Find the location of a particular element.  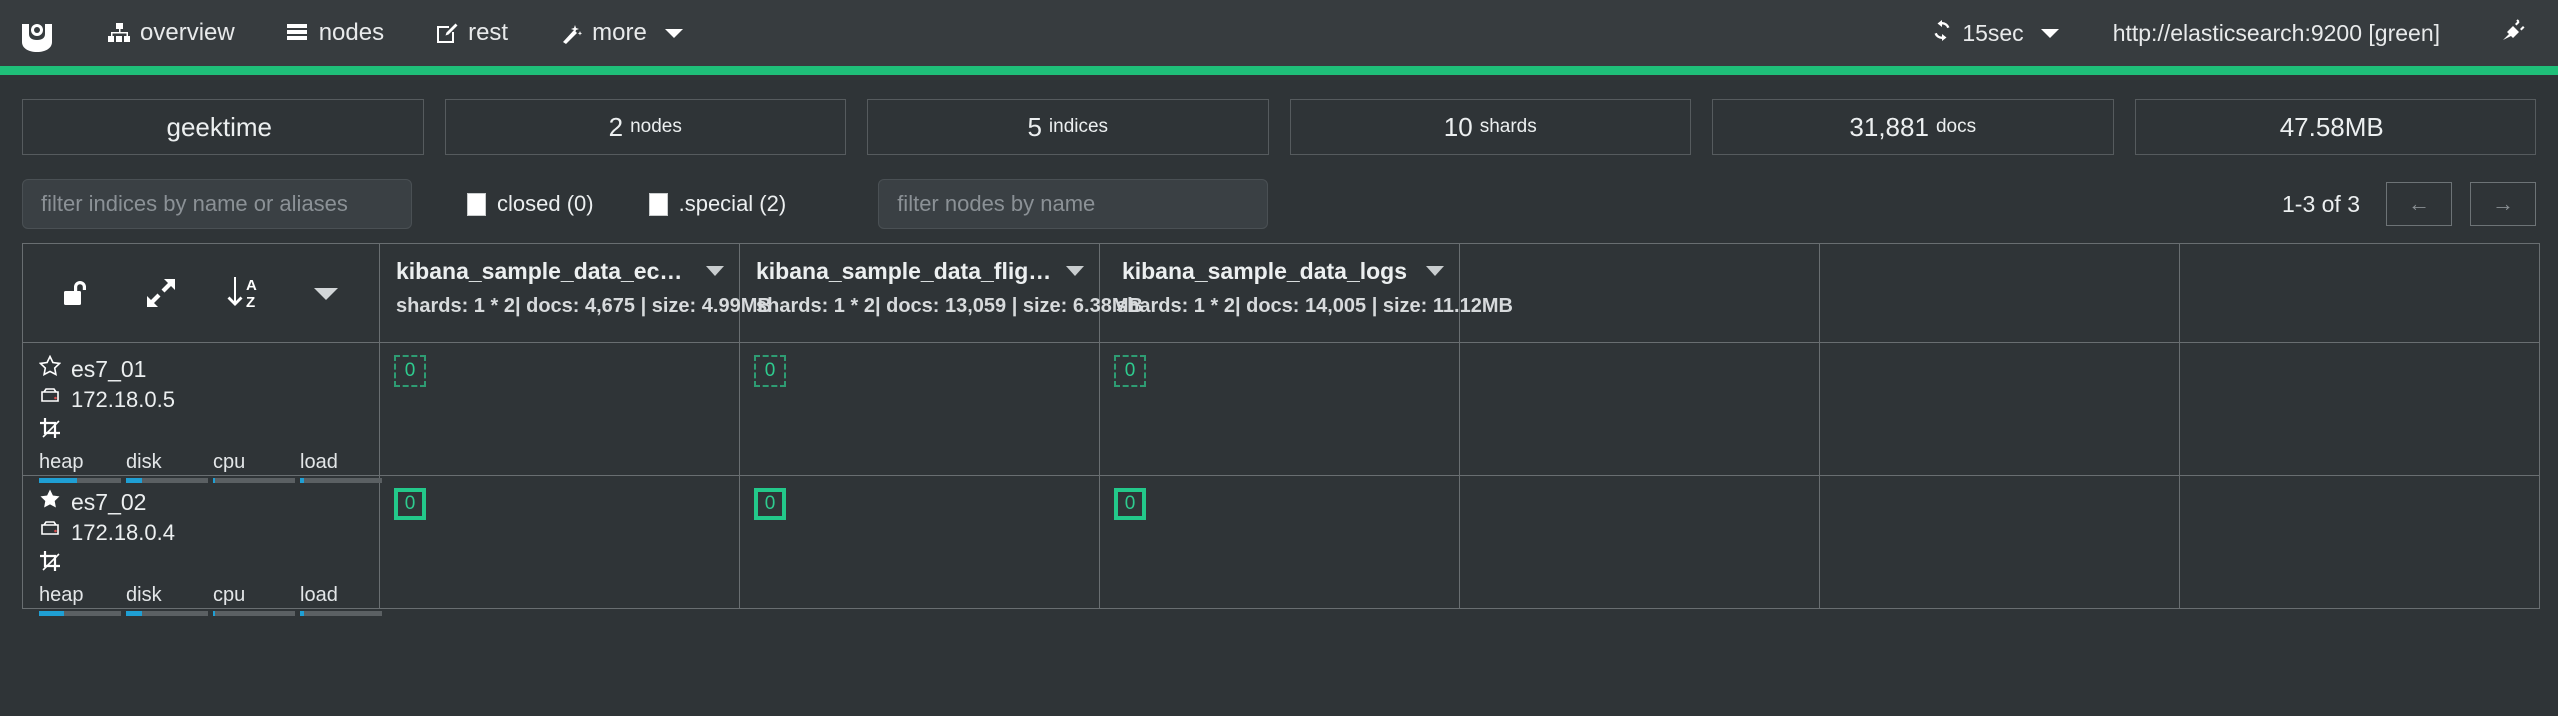

stat-card-indices: 5 indices is located at coordinates (1068, 127).